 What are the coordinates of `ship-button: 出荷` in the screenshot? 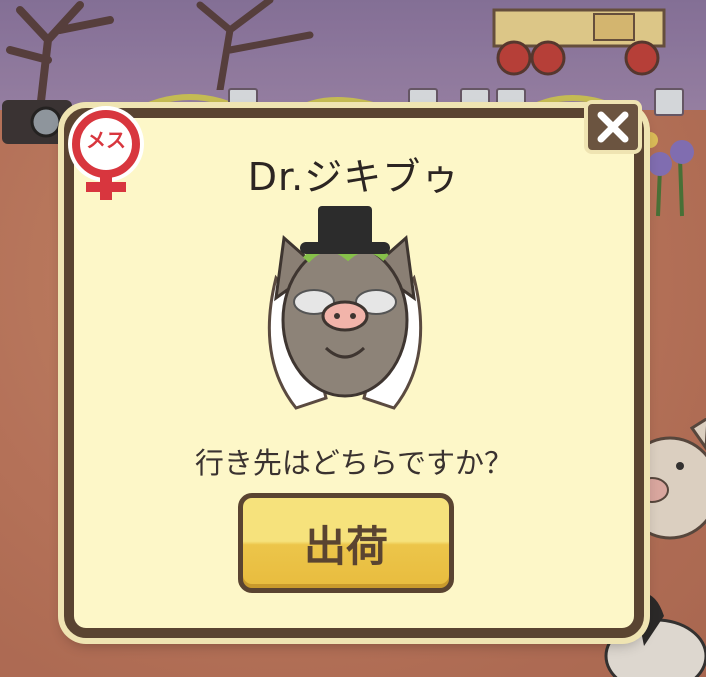 It's located at (346, 543).